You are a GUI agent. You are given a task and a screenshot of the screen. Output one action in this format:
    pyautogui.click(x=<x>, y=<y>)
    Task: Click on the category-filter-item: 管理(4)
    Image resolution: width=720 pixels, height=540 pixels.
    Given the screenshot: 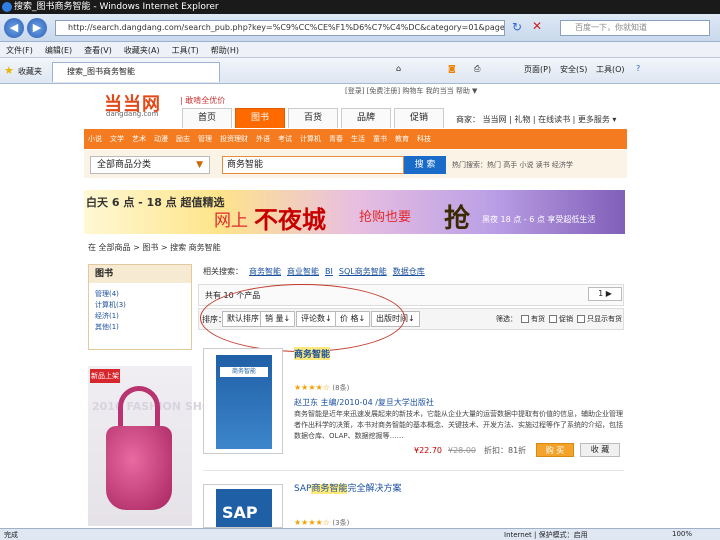 What is the action you would take?
    pyautogui.click(x=140, y=294)
    